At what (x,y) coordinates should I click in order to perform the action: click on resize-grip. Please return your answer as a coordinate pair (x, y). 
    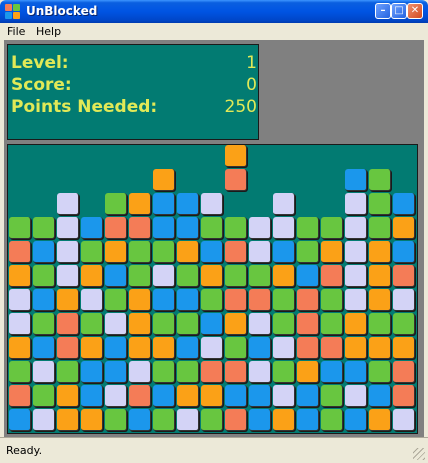
    Looking at the image, I should click on (419, 454).